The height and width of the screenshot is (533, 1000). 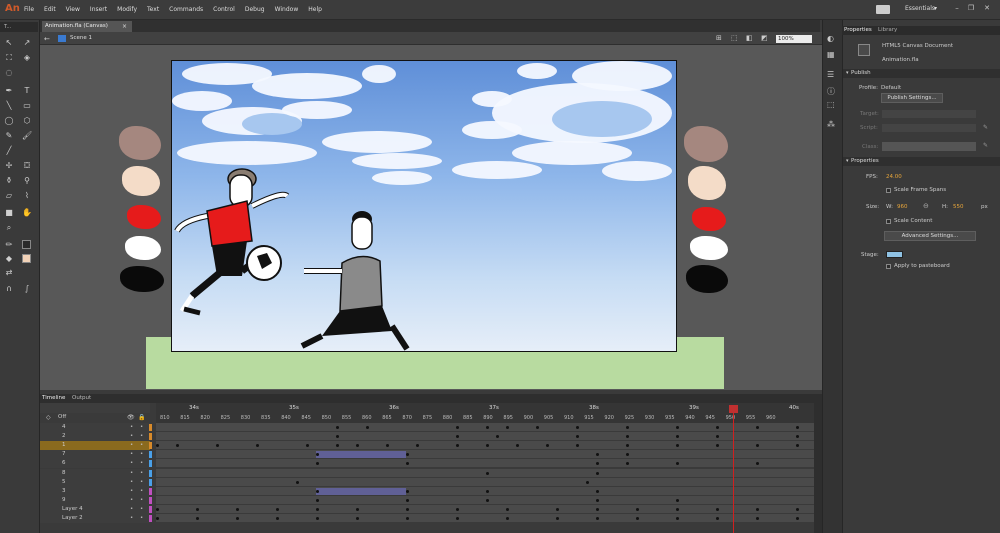 I want to click on menu-help: Help, so click(x=315, y=9).